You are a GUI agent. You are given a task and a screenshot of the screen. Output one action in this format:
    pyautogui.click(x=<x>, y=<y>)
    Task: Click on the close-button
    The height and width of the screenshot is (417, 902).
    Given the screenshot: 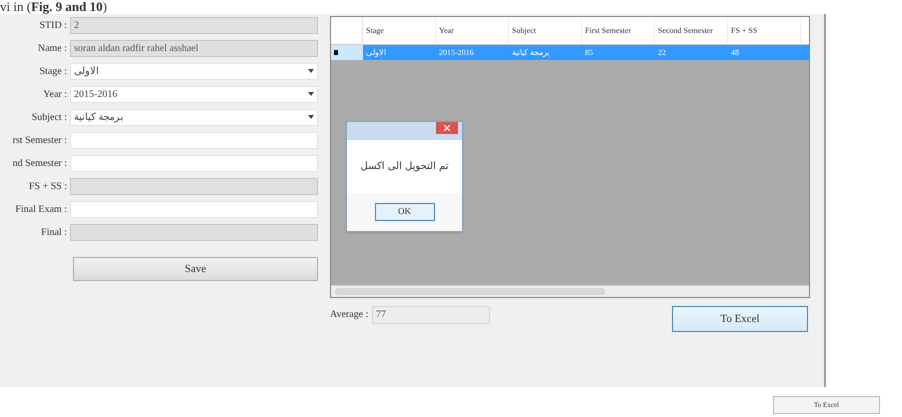 What is the action you would take?
    pyautogui.click(x=447, y=128)
    